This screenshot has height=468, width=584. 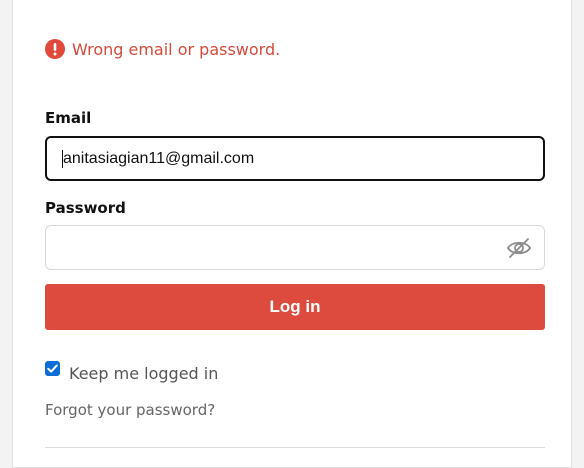 I want to click on exclamation-circle-icon, so click(x=55, y=49).